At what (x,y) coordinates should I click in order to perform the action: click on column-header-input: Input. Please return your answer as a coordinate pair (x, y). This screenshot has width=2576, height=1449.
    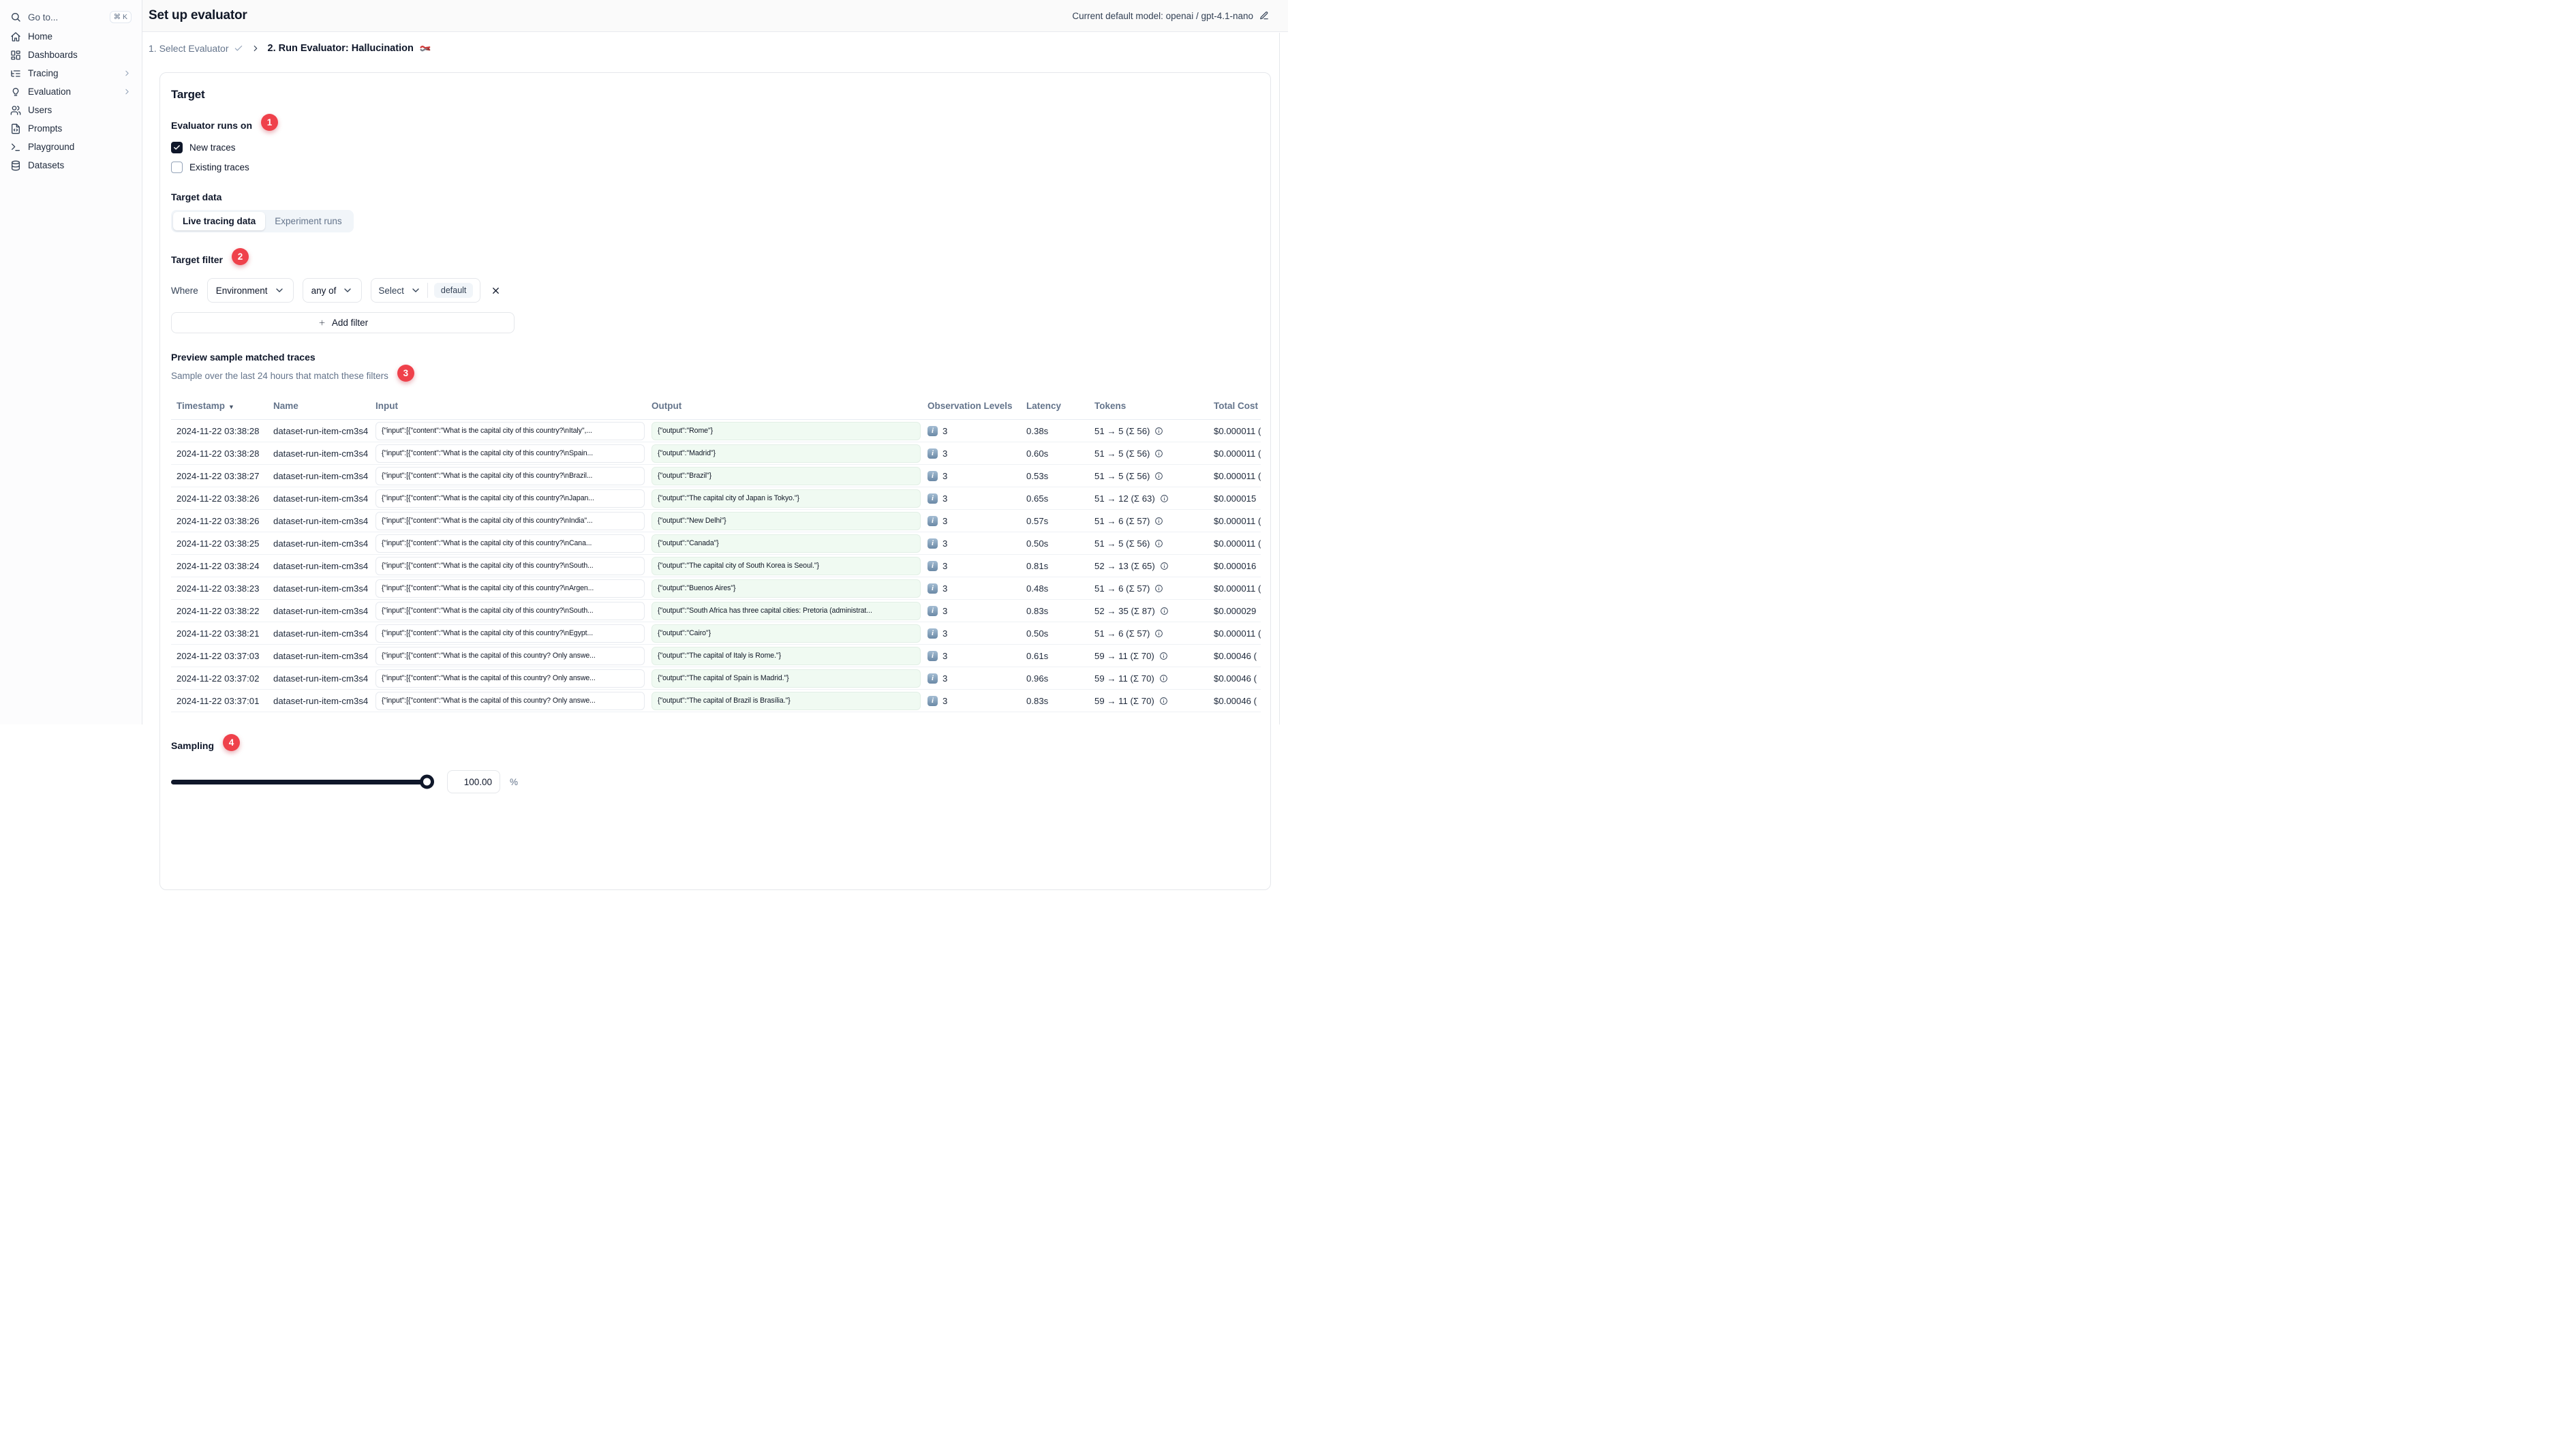
    Looking at the image, I should click on (513, 406).